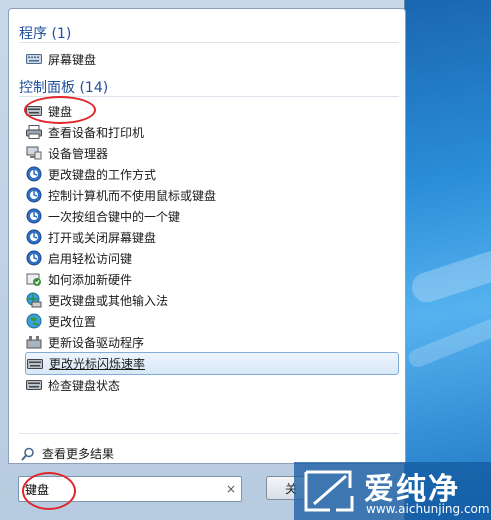  What do you see at coordinates (28, 454) in the screenshot?
I see `search-icon` at bounding box center [28, 454].